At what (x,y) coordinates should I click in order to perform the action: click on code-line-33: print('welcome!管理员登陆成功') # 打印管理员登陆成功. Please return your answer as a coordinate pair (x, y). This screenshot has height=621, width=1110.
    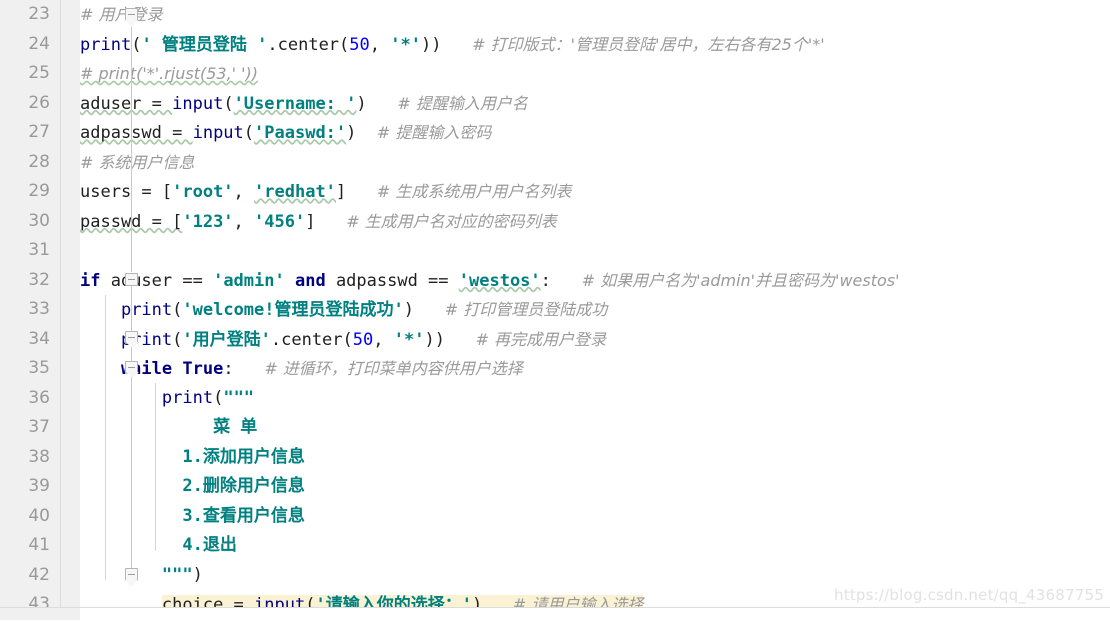
    Looking at the image, I should click on (343, 310).